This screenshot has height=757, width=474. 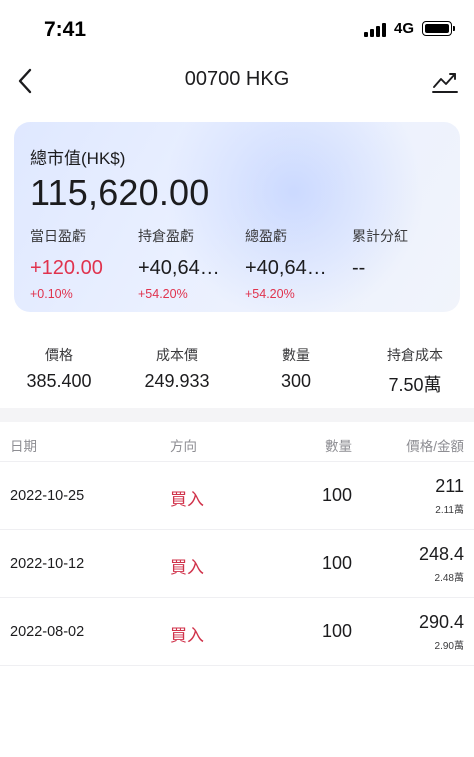 I want to click on market-value-label: 總市值(HK$), so click(x=78, y=158).